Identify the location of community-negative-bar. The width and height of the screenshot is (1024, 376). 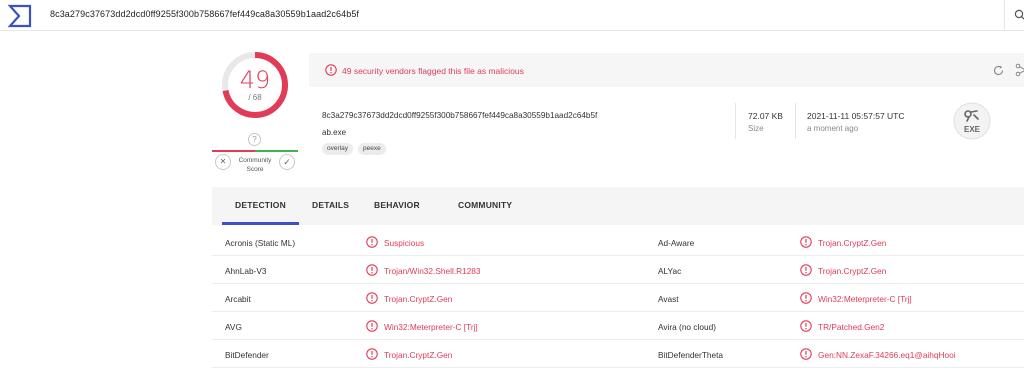
(233, 151).